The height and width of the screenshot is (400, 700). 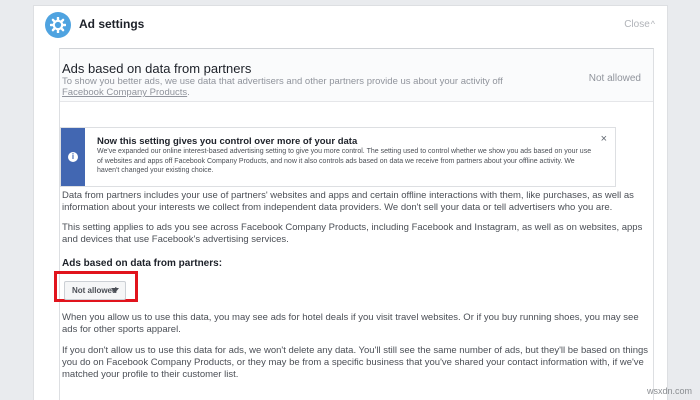 I want to click on caret-down-icon, so click(x=115, y=290).